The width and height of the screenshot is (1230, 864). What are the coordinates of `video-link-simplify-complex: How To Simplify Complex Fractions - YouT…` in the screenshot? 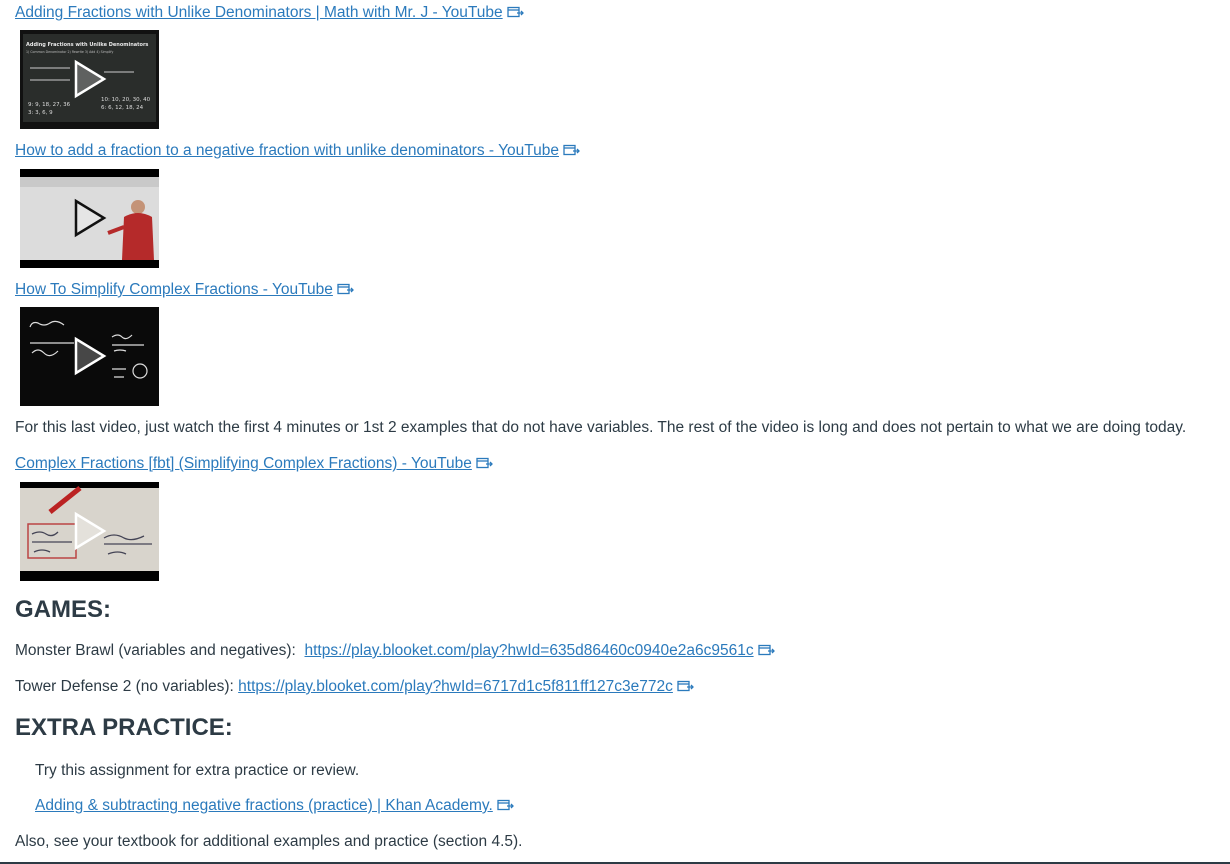 It's located at (174, 289).